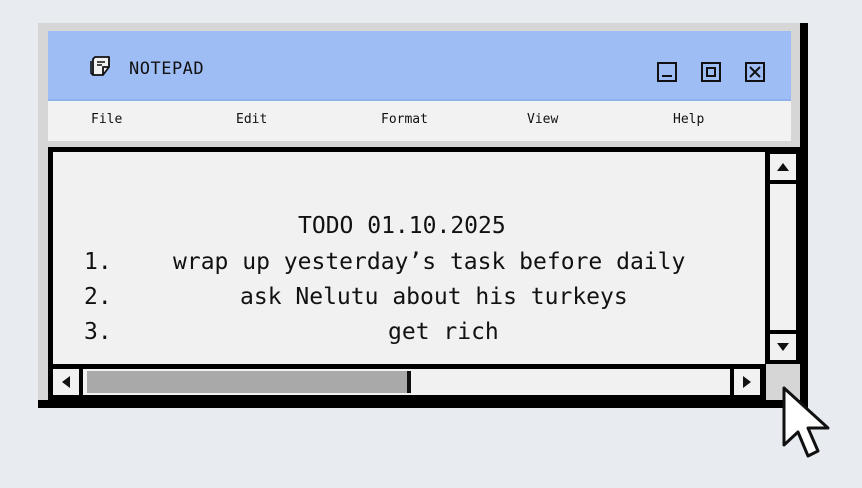 Image resolution: width=862 pixels, height=488 pixels. I want to click on scroll-left-button, so click(66, 382).